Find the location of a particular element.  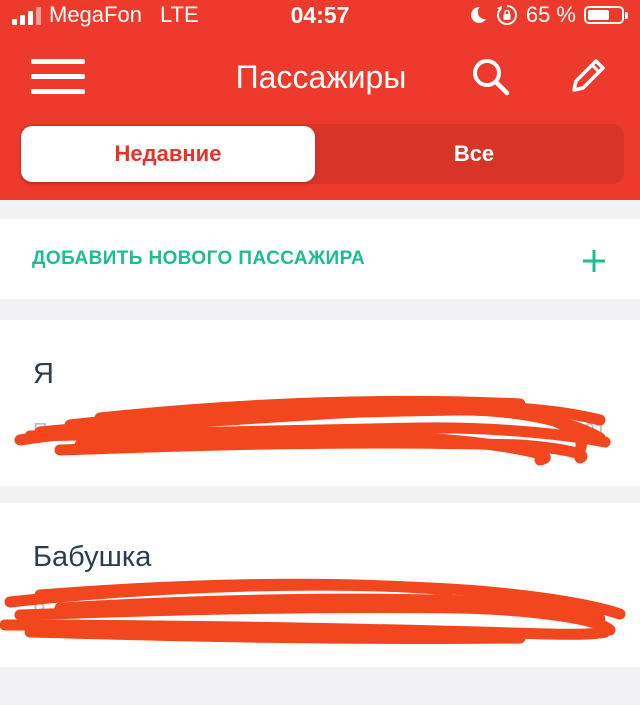

edit-icon is located at coordinates (588, 76).